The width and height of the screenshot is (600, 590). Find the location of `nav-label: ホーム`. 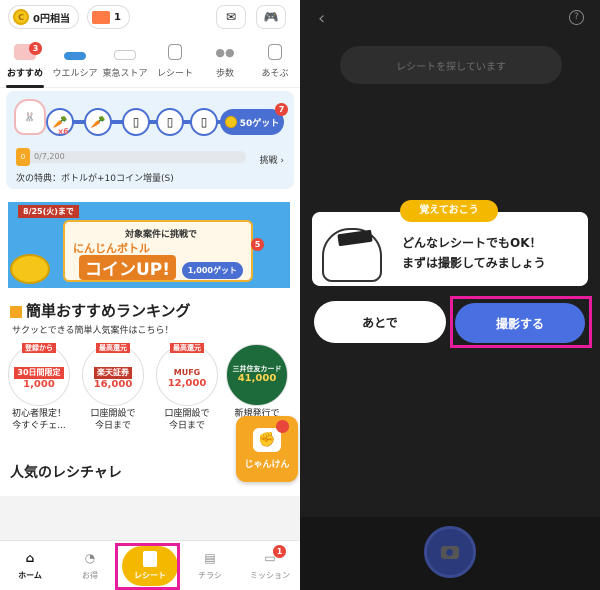

nav-label: ホーム is located at coordinates (30, 575).